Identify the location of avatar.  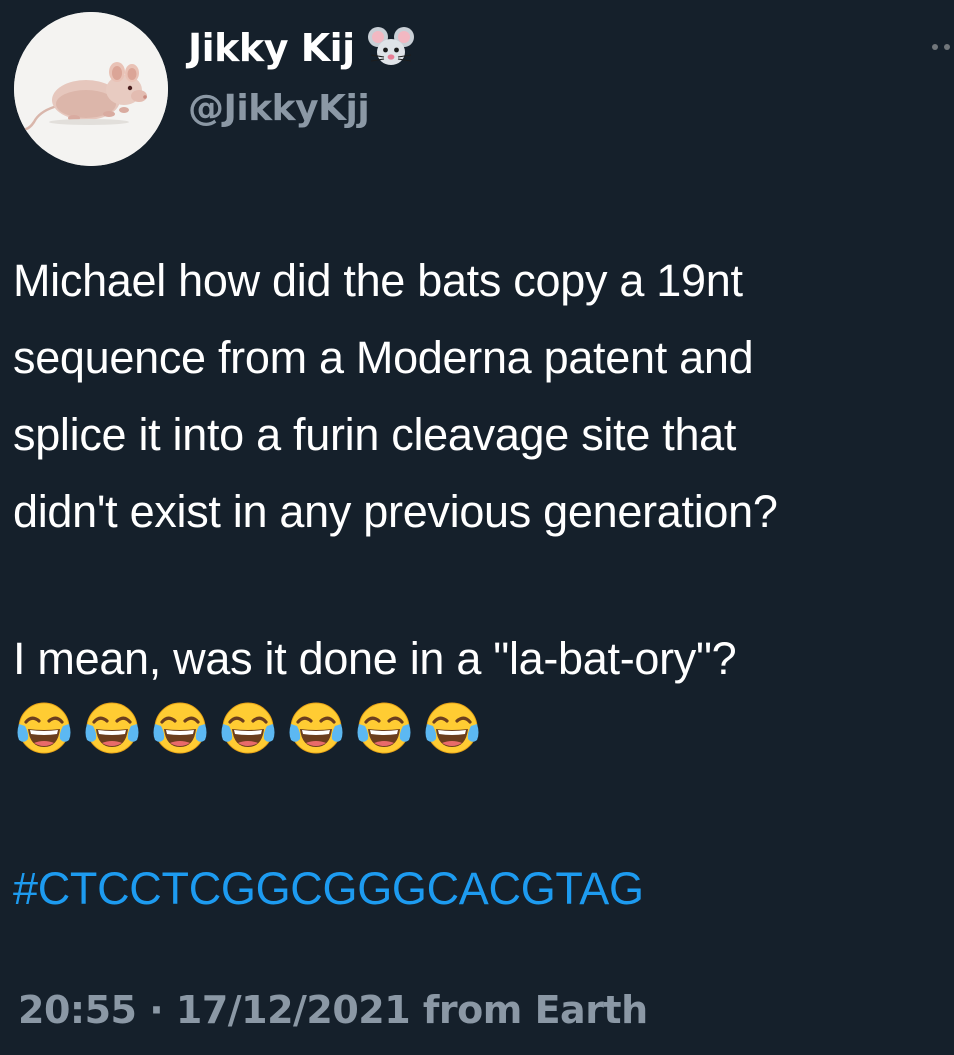
(91, 89).